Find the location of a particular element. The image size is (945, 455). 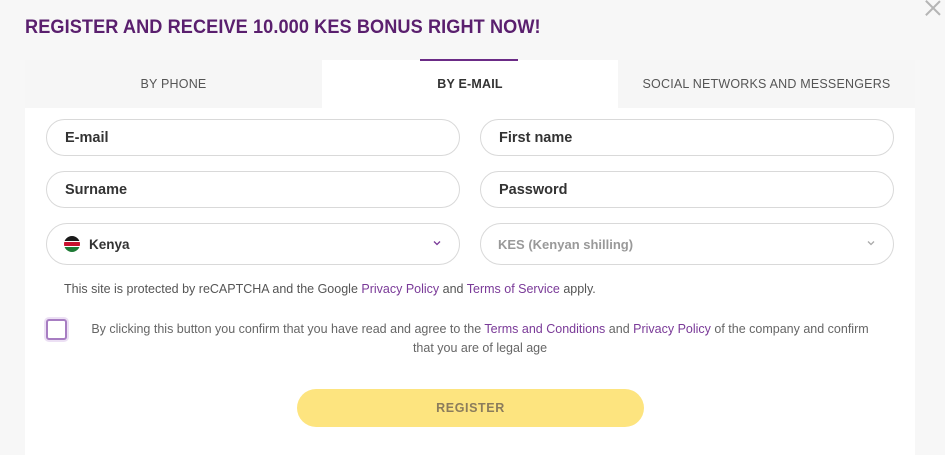

tab-by-email: BY E-MAIL is located at coordinates (470, 83).